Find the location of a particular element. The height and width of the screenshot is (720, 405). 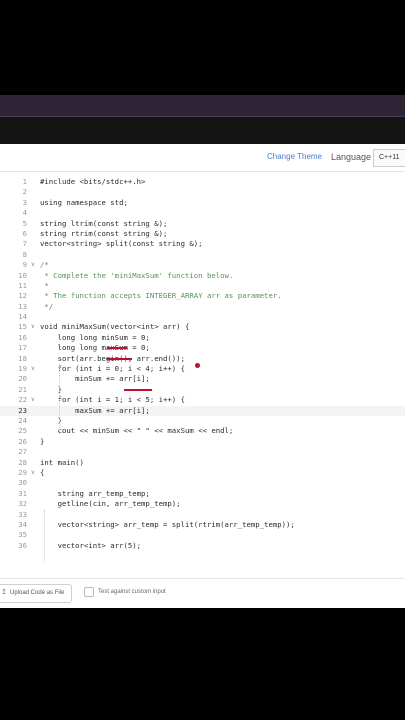

browser-toolbar-dark is located at coordinates (202, 130).